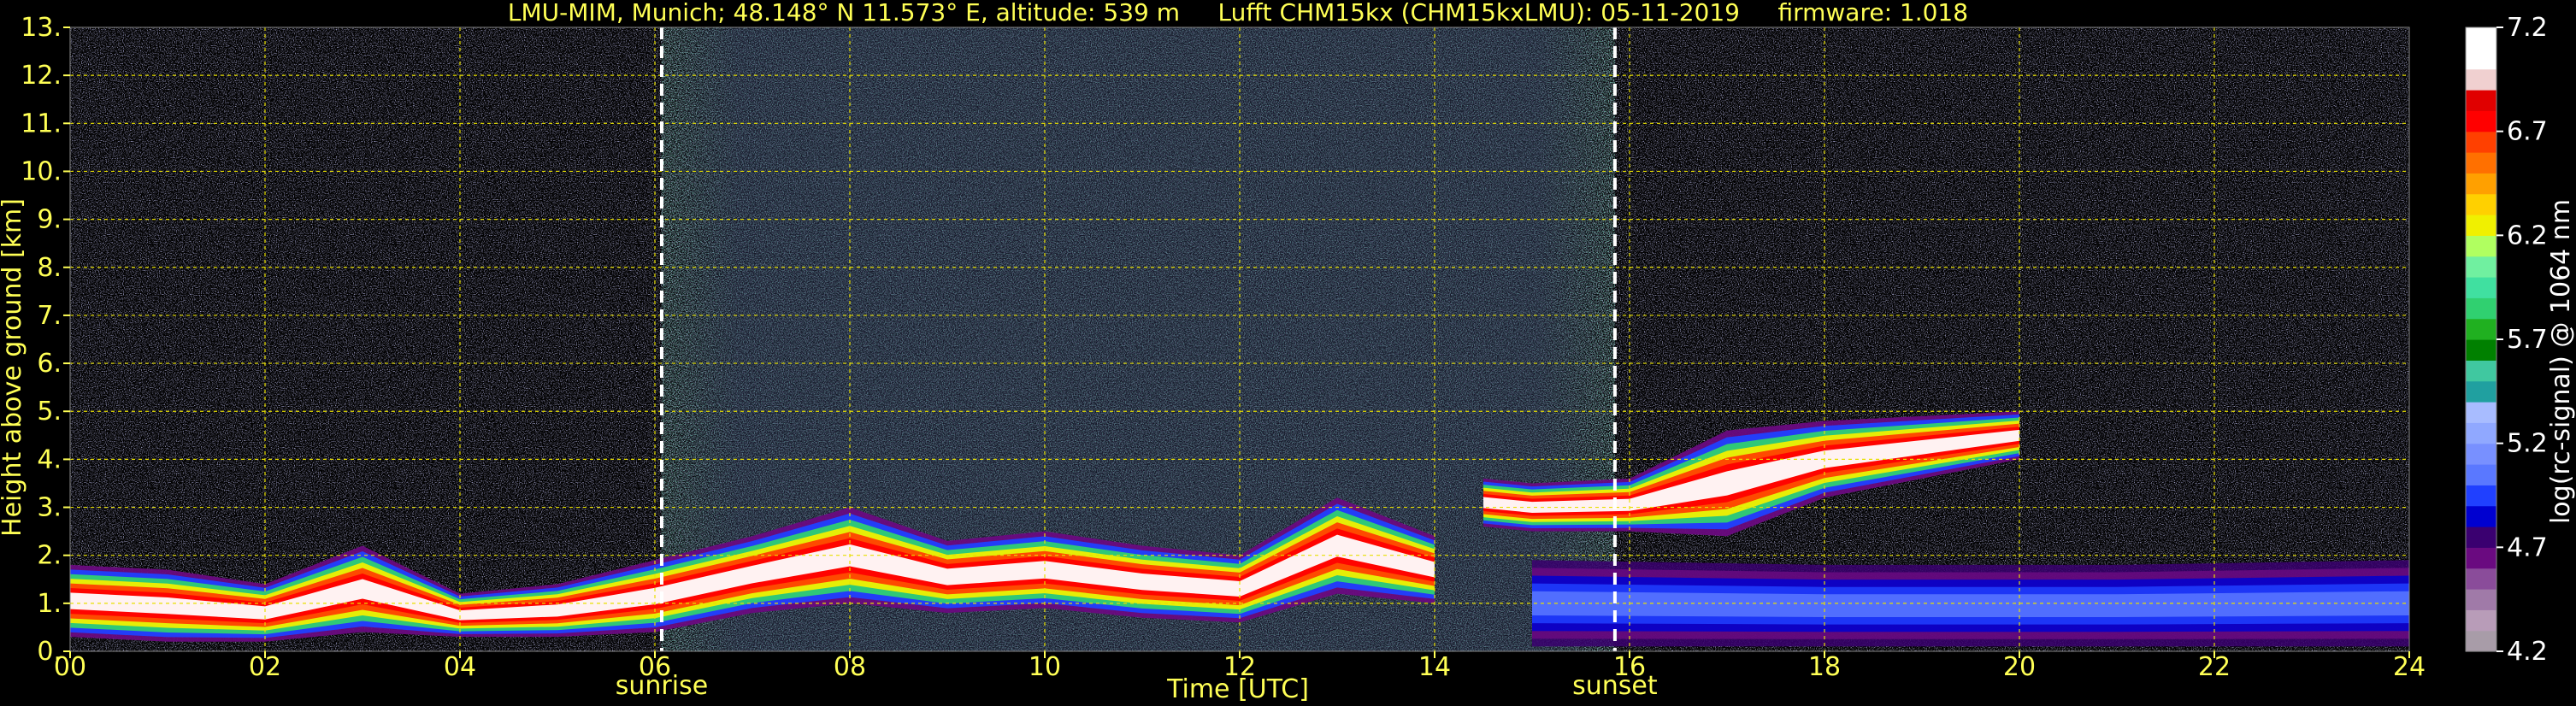 The width and height of the screenshot is (2576, 706). What do you see at coordinates (2527, 652) in the screenshot?
I see `colorbar-tick-label: 4.2` at bounding box center [2527, 652].